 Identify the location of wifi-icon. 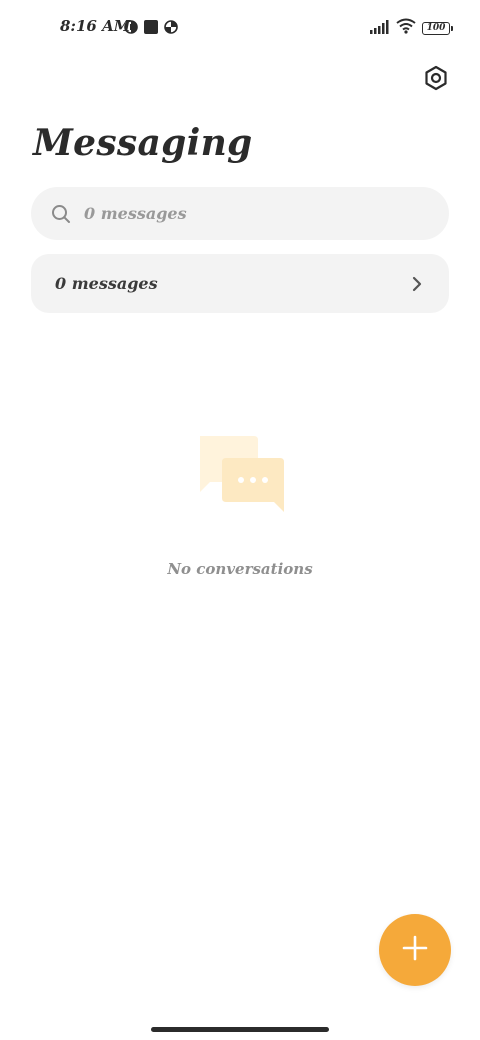
(406, 28).